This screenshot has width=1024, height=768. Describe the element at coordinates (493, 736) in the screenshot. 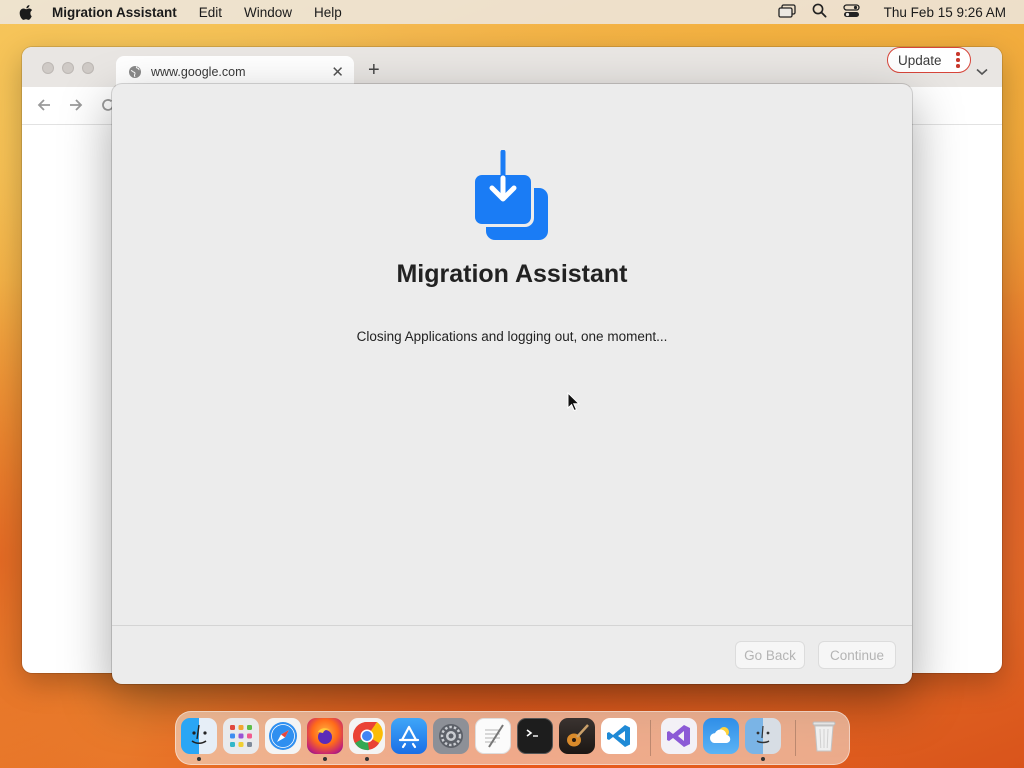

I see `textedit-icon` at that location.